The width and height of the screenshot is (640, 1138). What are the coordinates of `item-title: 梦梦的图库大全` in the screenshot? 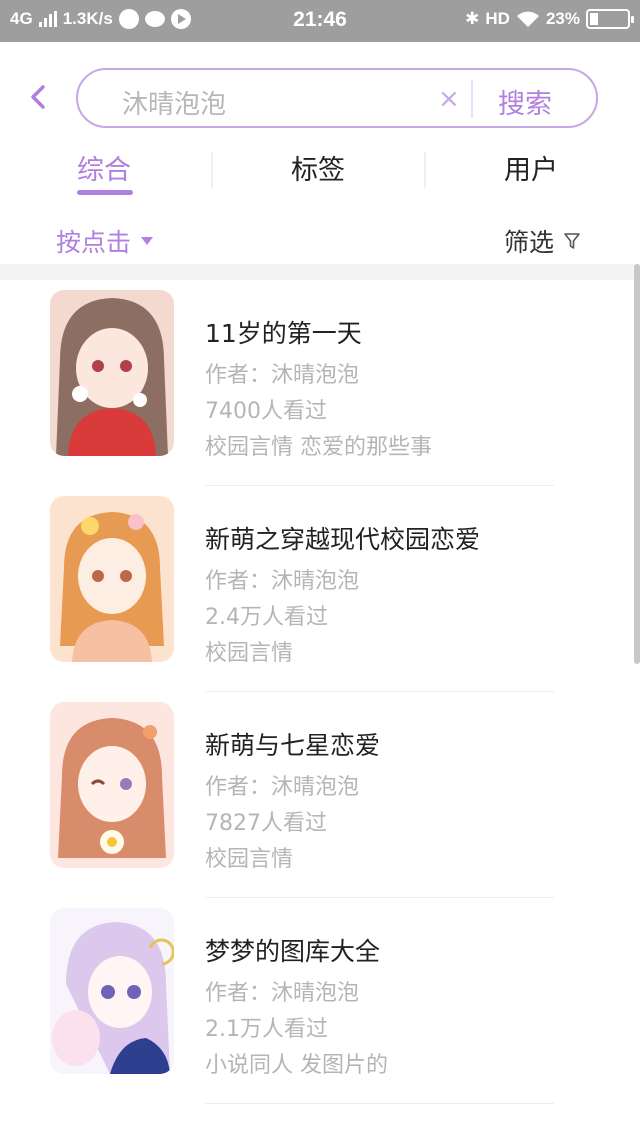 It's located at (293, 951).